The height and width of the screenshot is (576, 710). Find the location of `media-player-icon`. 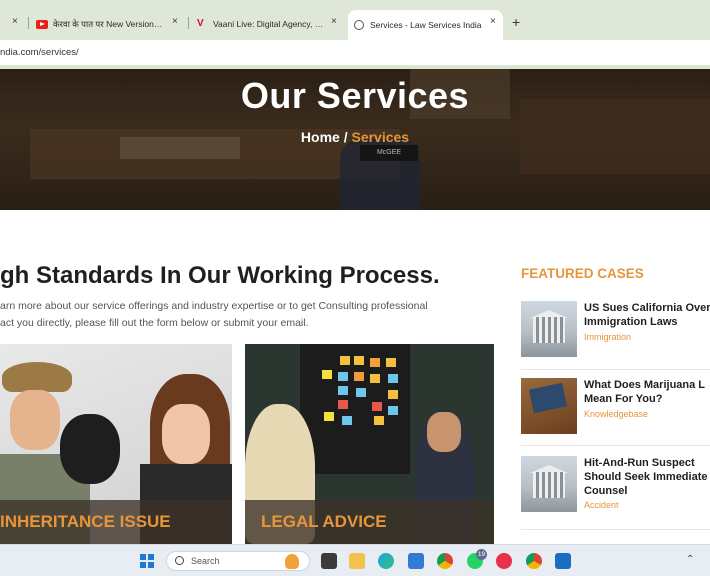

media-player-icon is located at coordinates (504, 561).